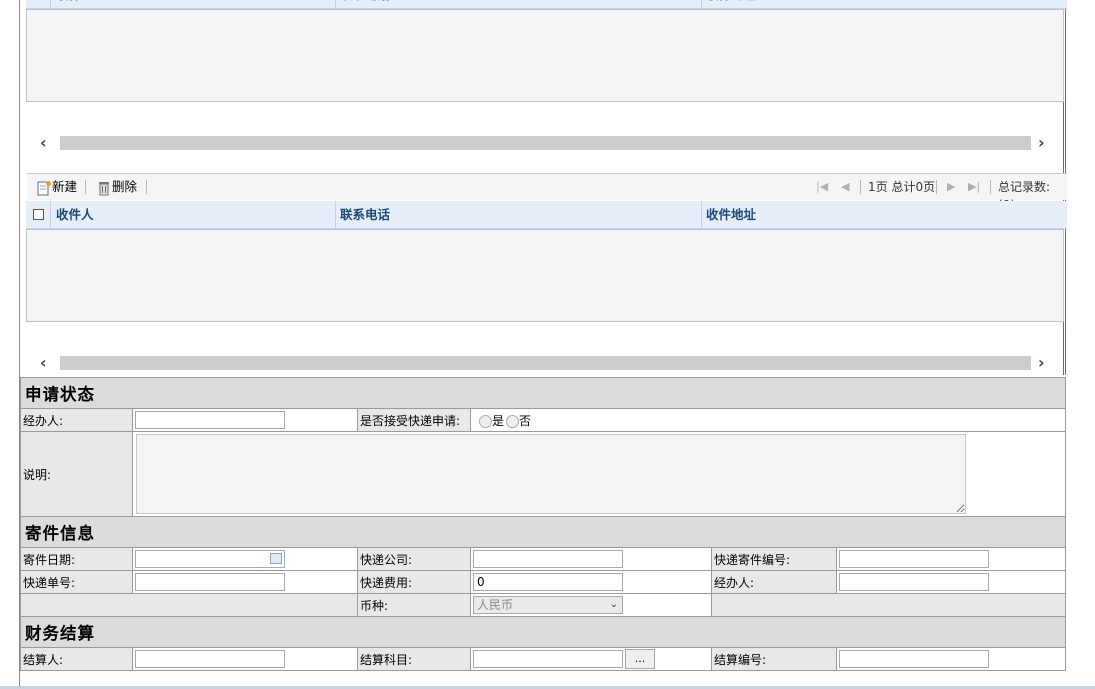 The width and height of the screenshot is (1095, 689). Describe the element at coordinates (546, 4) in the screenshot. I see `grid1-header: 收件人 联系电话 收件地址` at that location.